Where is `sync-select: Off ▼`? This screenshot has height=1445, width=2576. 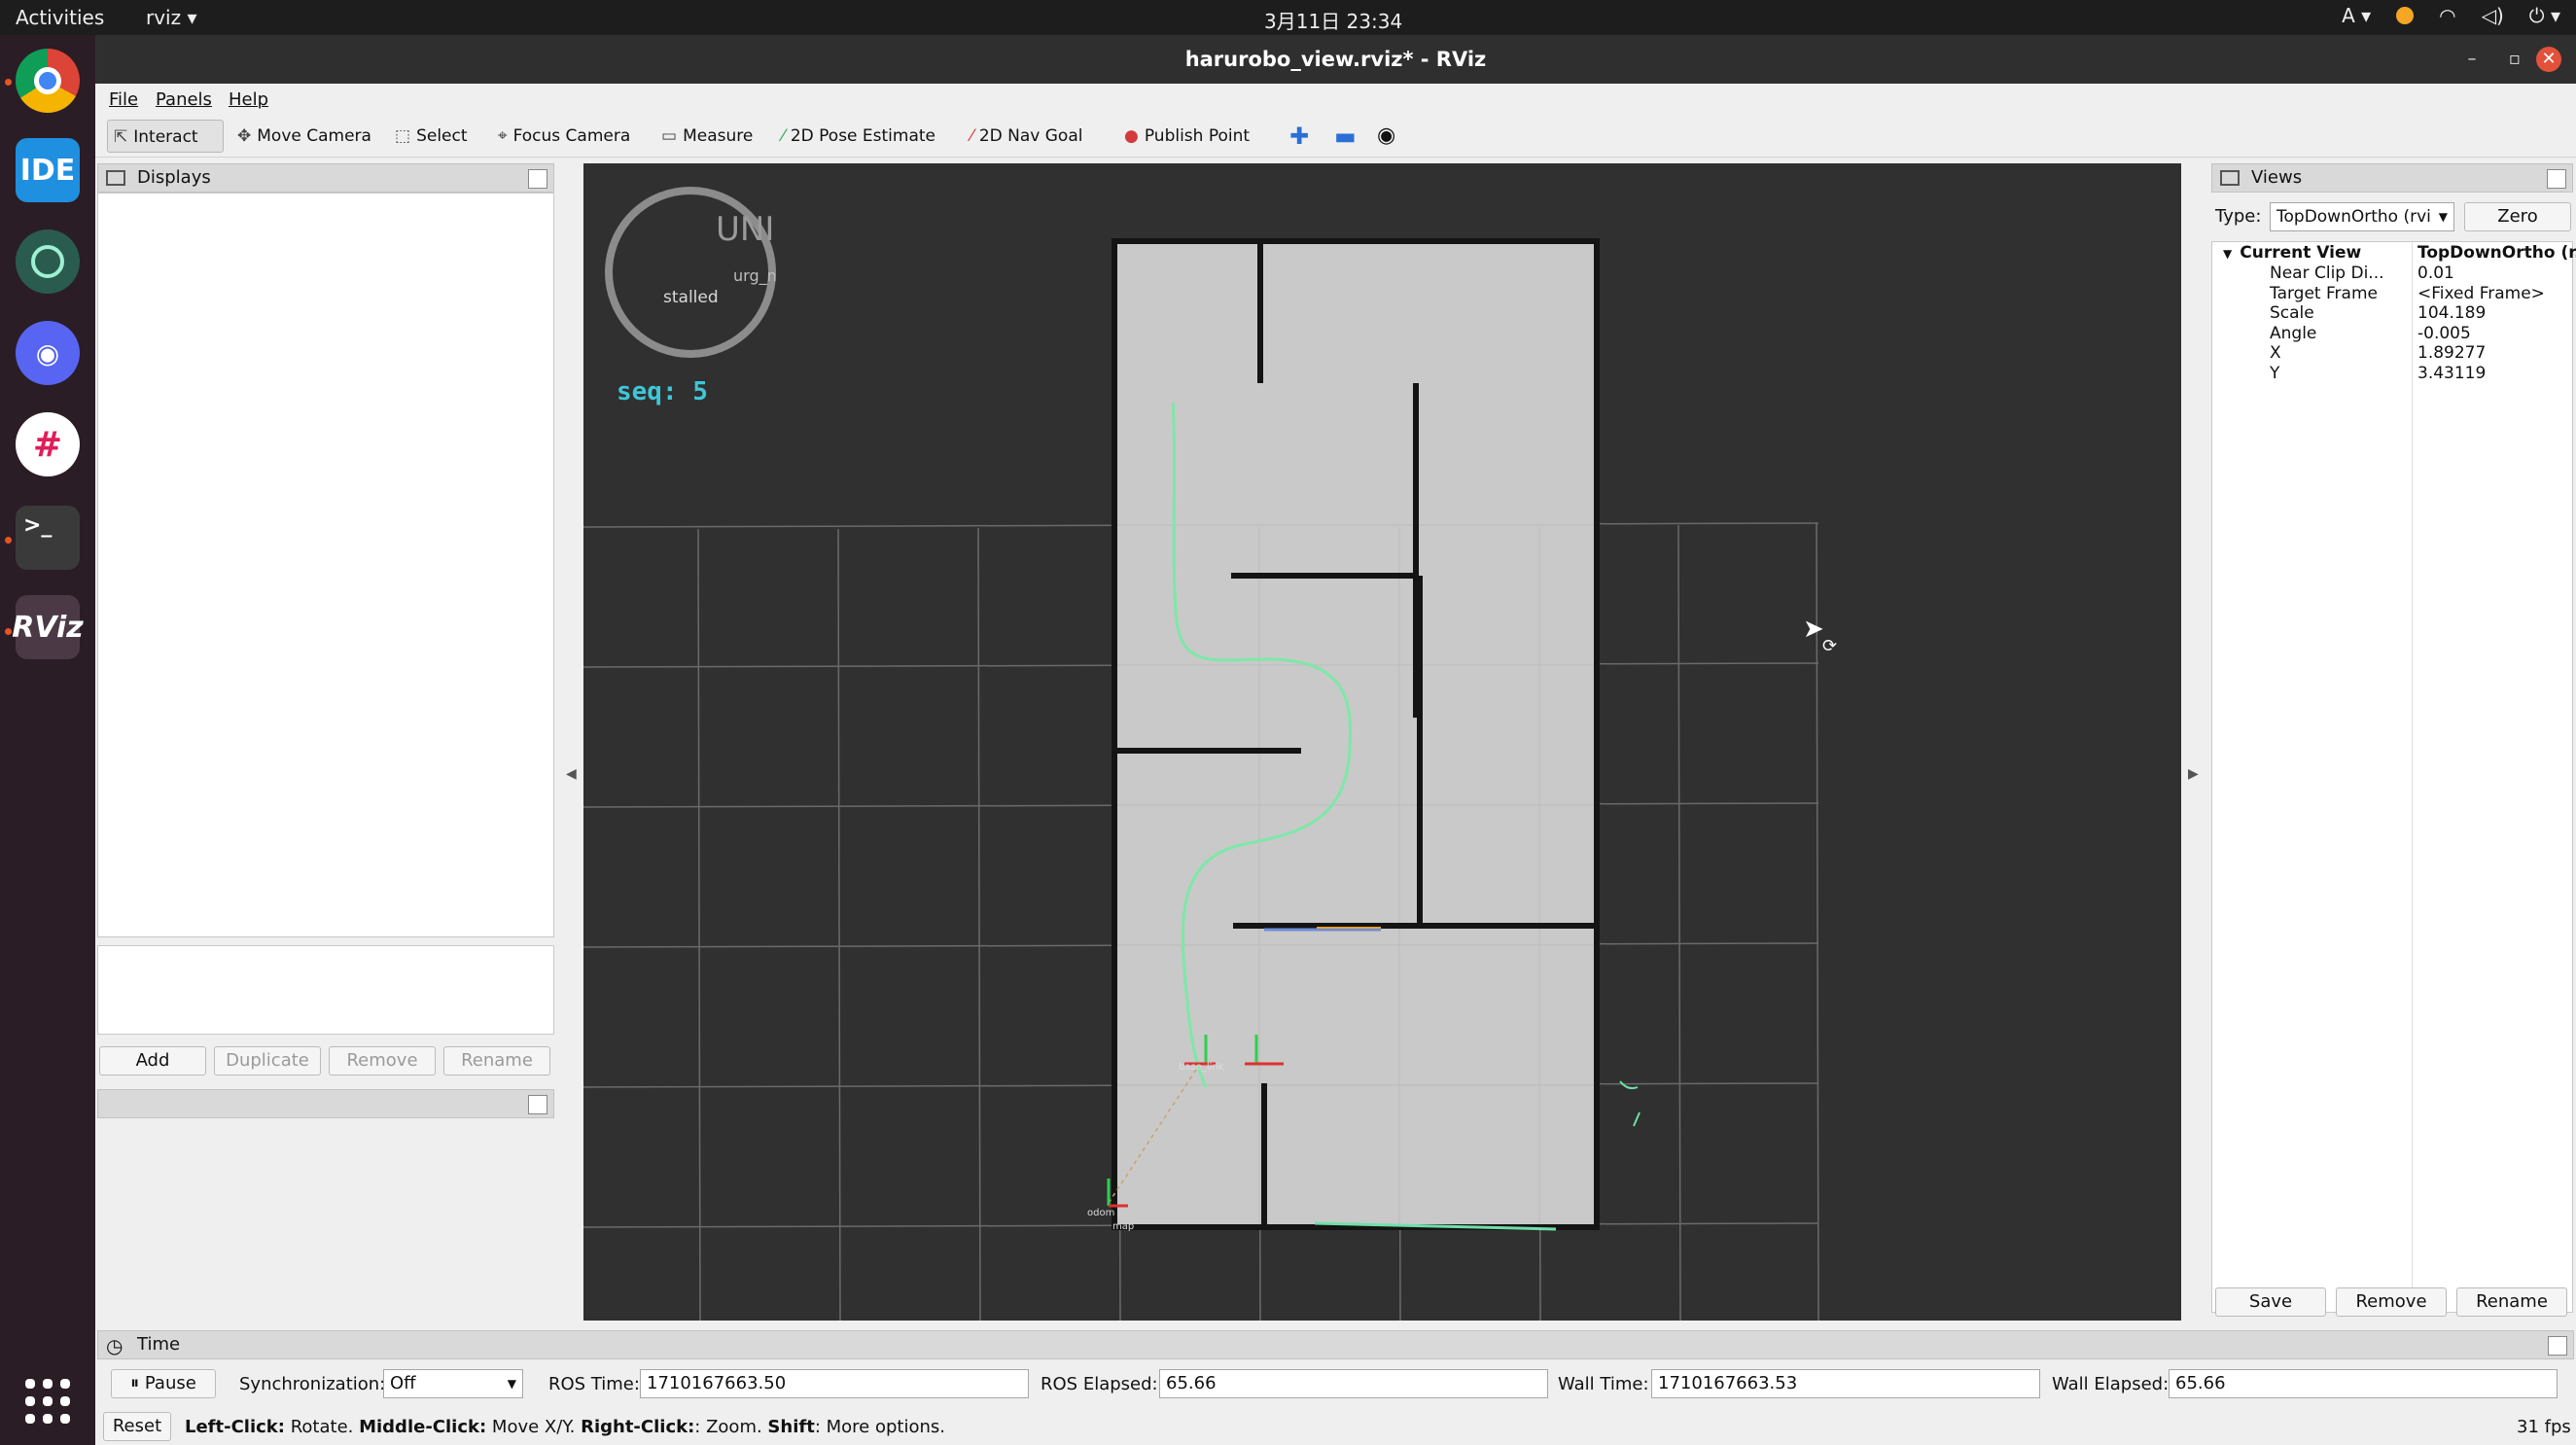
sync-select: Off ▼ is located at coordinates (453, 1384).